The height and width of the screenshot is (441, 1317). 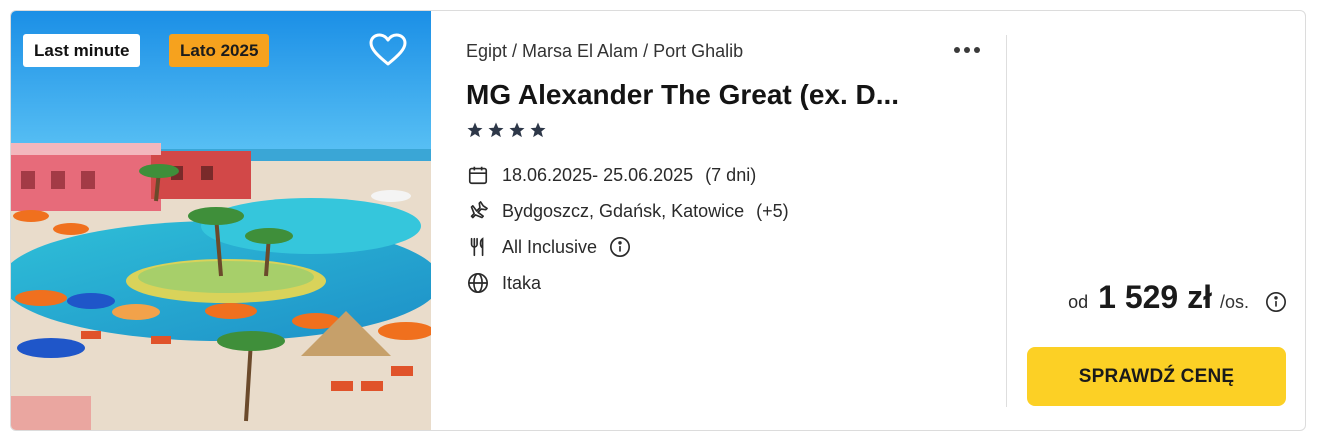 What do you see at coordinates (620, 247) in the screenshot?
I see `board-info-icon` at bounding box center [620, 247].